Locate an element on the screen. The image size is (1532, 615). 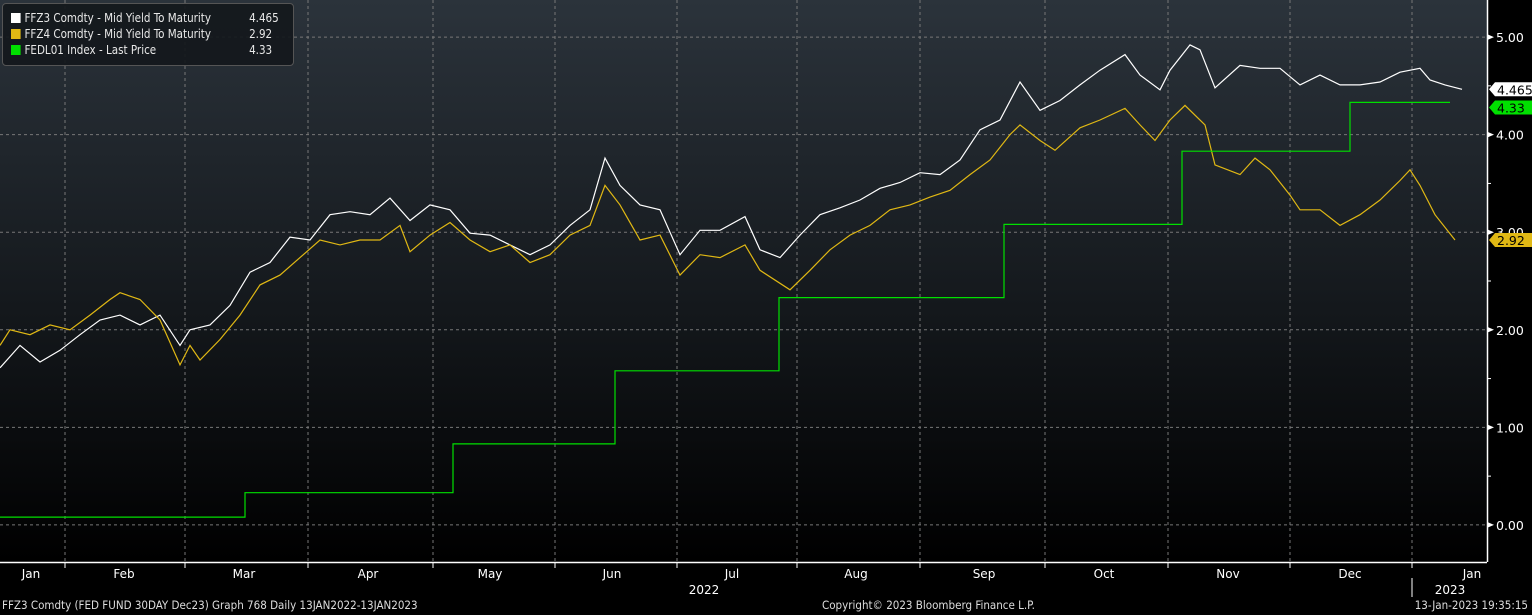
legend-value: 2.92 is located at coordinates (261, 34).